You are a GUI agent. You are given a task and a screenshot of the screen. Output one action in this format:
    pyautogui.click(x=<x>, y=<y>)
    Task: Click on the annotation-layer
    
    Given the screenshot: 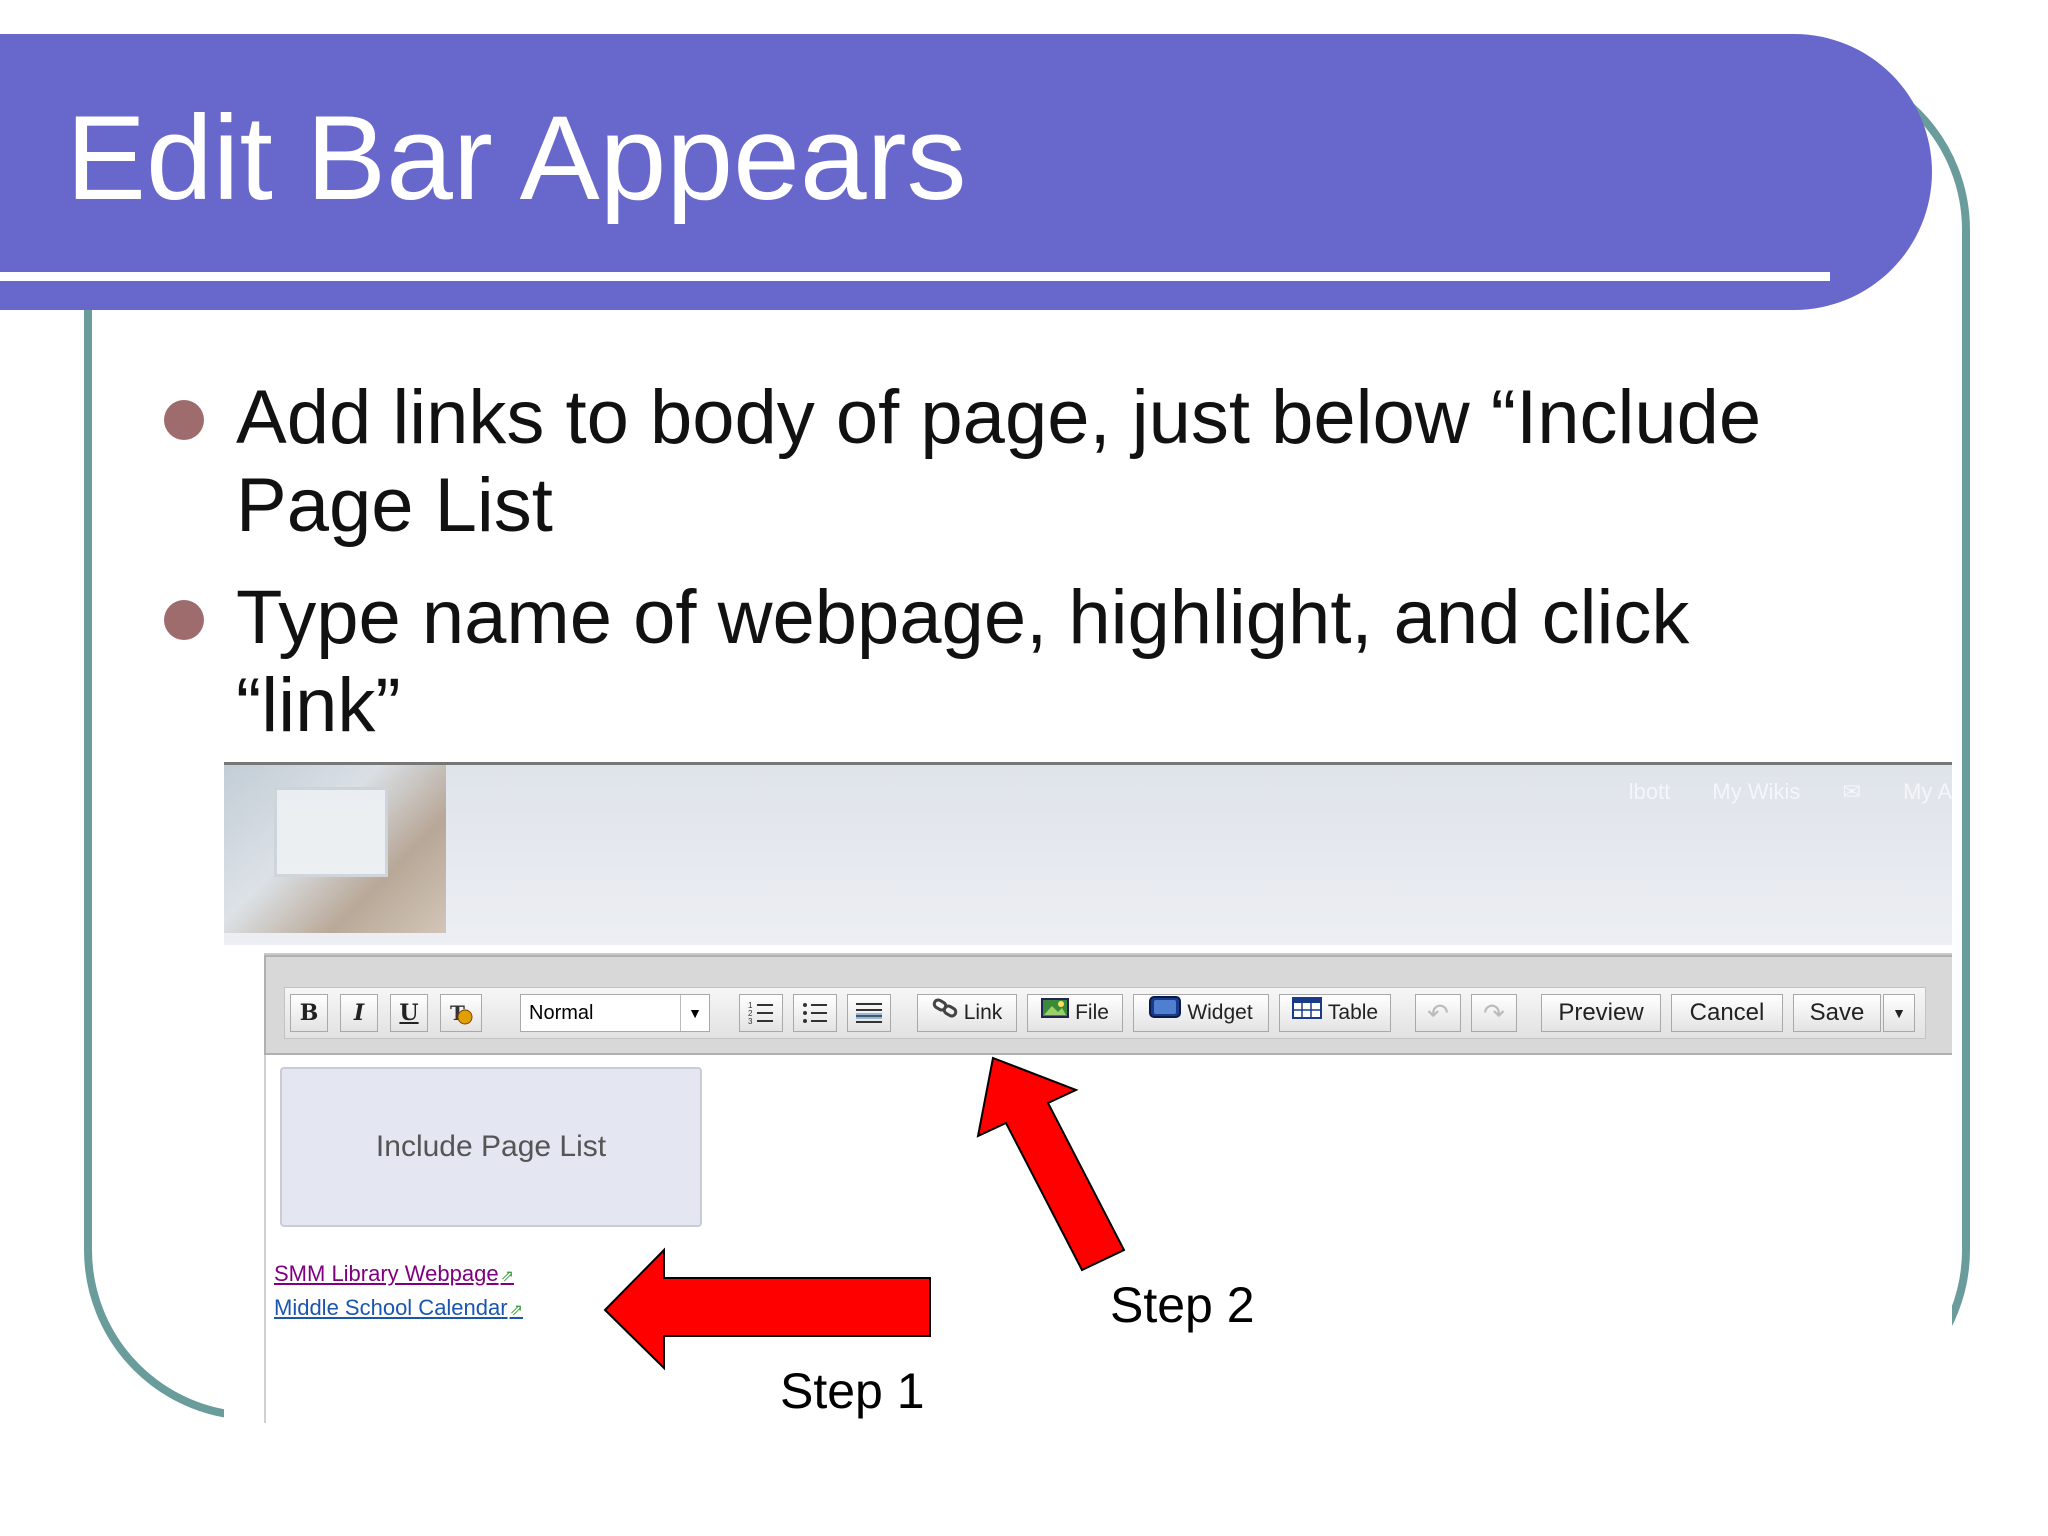 What is the action you would take?
    pyautogui.click(x=864, y=1213)
    